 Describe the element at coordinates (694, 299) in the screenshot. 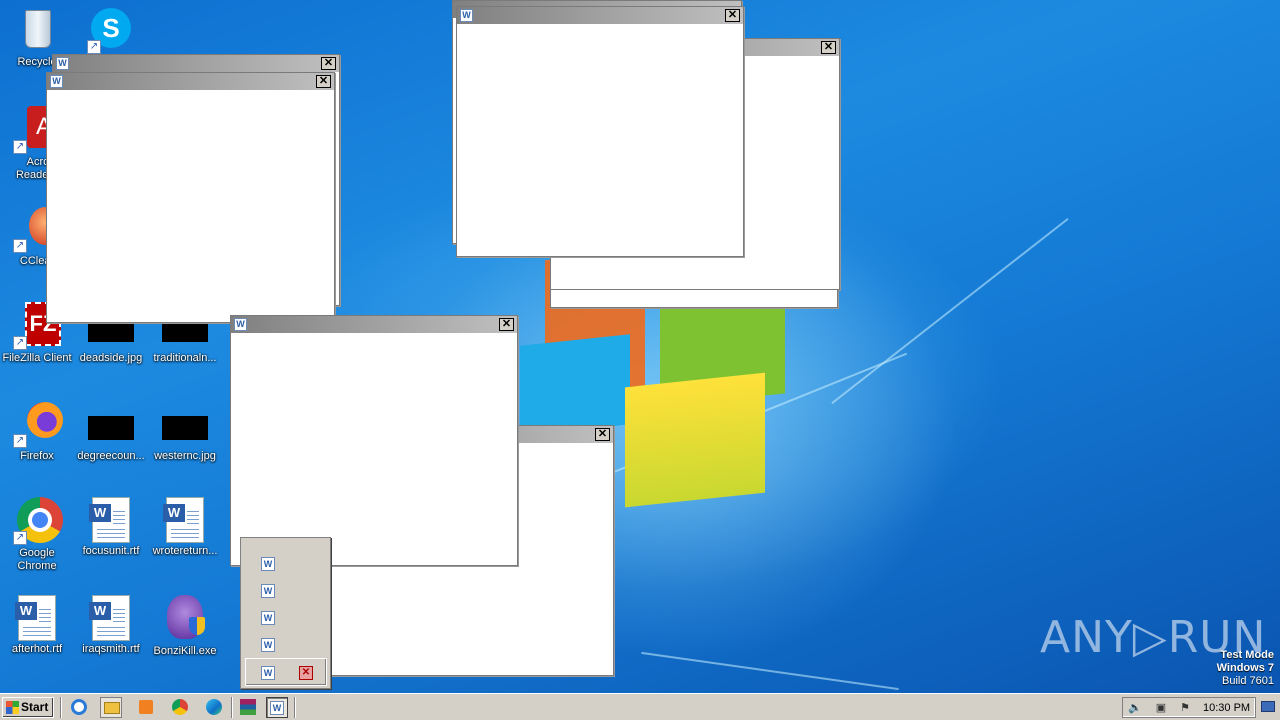

I see `popup-window-edge` at that location.